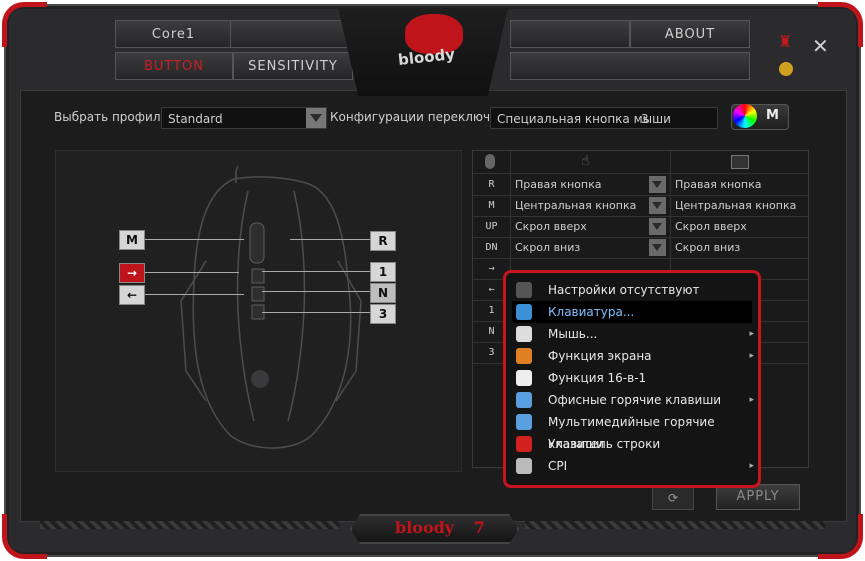 Image resolution: width=865 pixels, height=561 pixels. I want to click on menu-item-label: Указатель строки, so click(604, 444).